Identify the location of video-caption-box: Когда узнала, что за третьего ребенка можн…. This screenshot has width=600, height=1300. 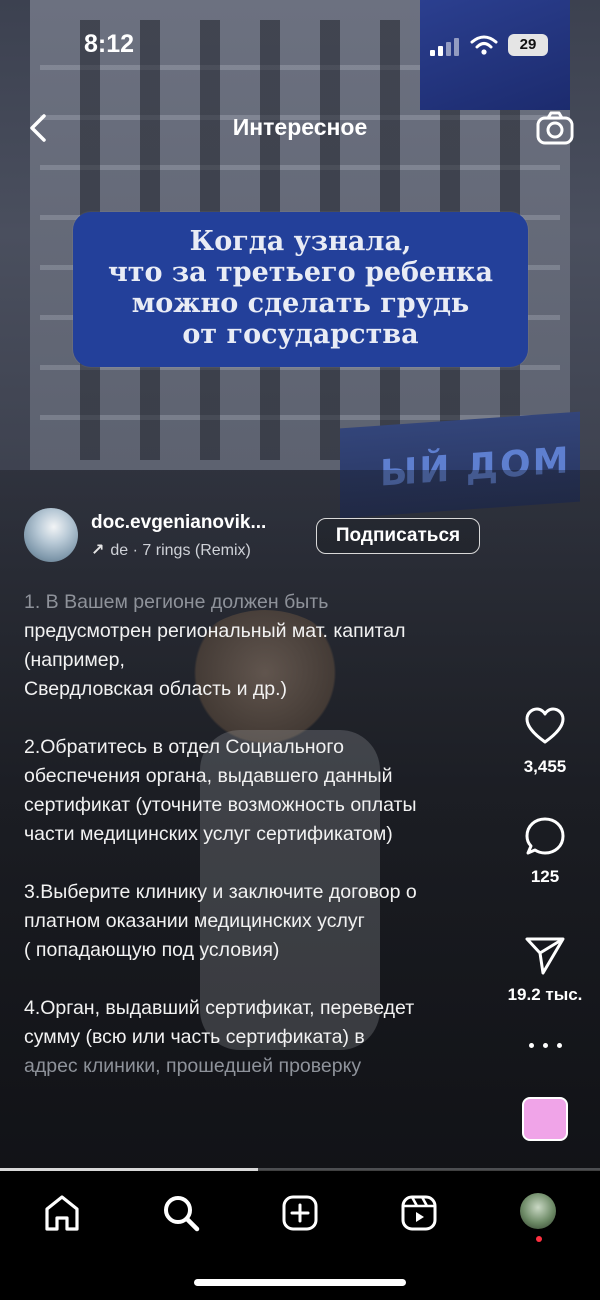
(300, 289).